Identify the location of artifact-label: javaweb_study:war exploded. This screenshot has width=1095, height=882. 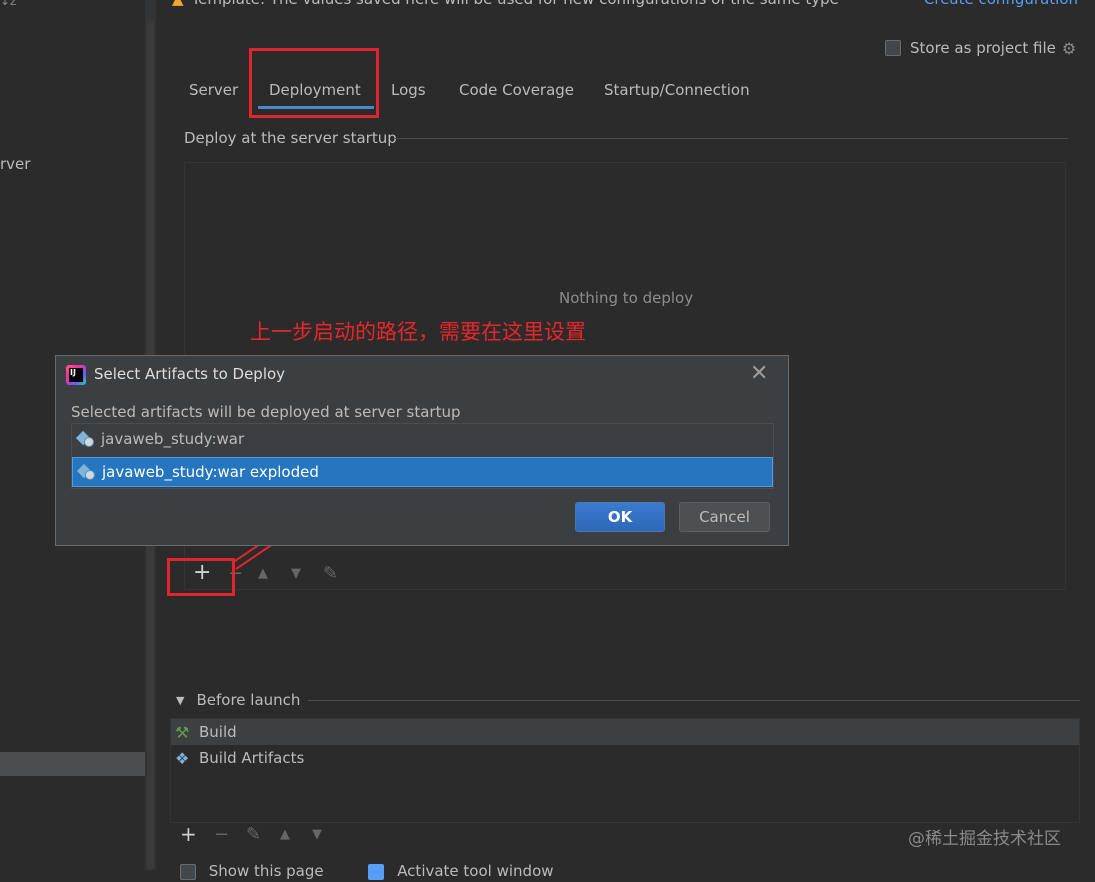
(210, 472).